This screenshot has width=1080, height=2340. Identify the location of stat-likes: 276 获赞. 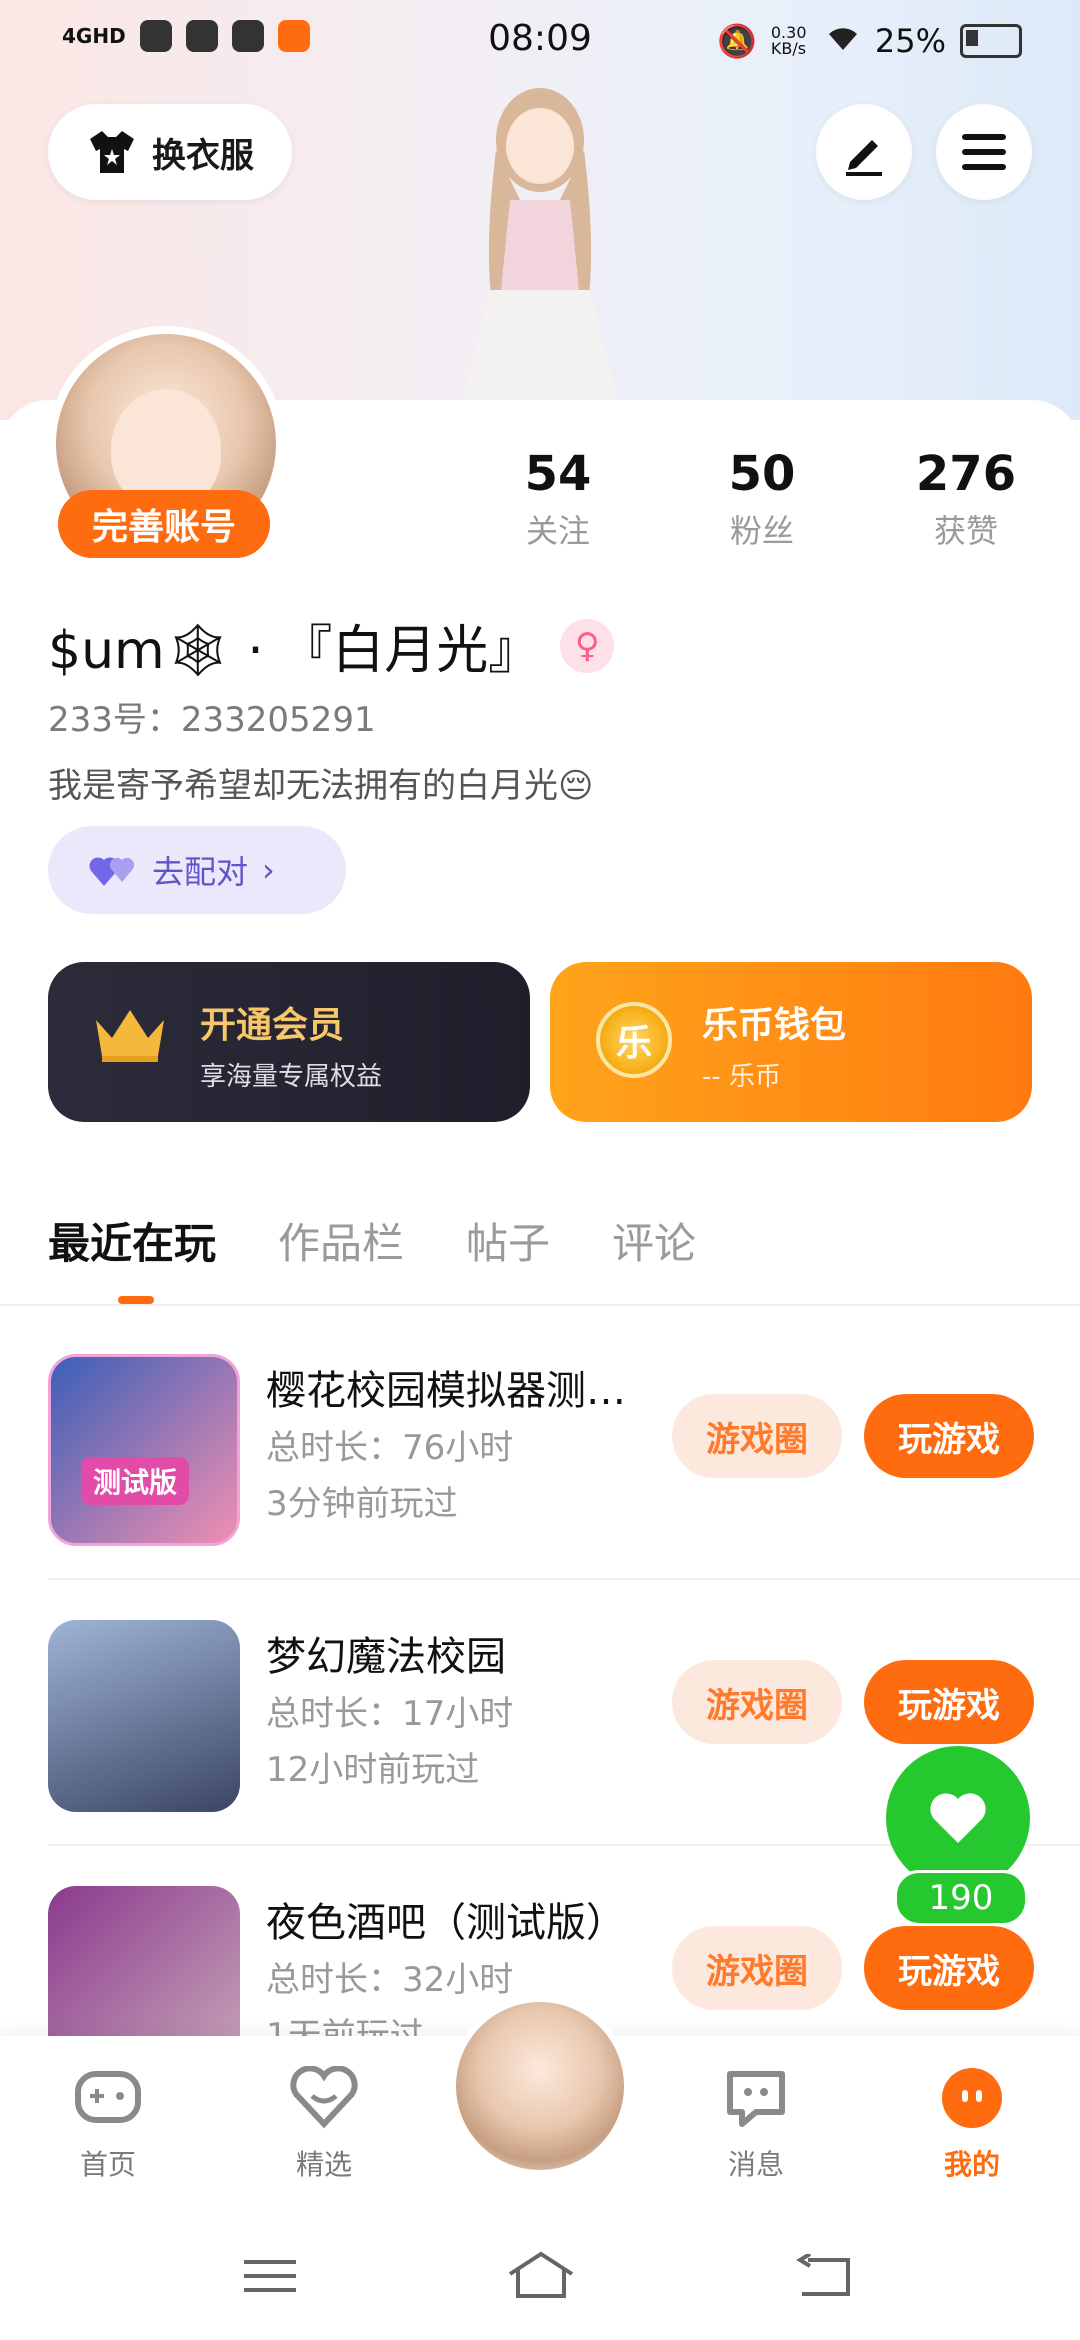
(966, 499).